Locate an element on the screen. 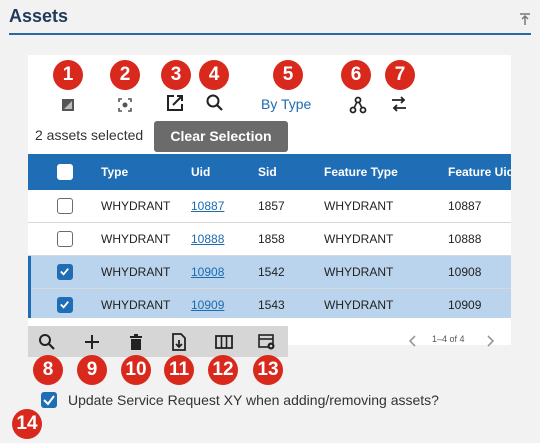  column-header-type: Type is located at coordinates (114, 172).